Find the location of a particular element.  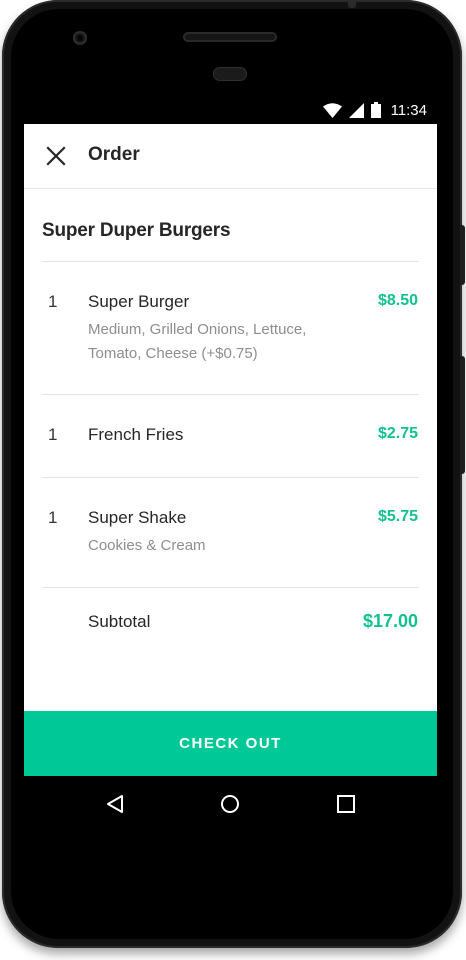

power-button is located at coordinates (462, 255).